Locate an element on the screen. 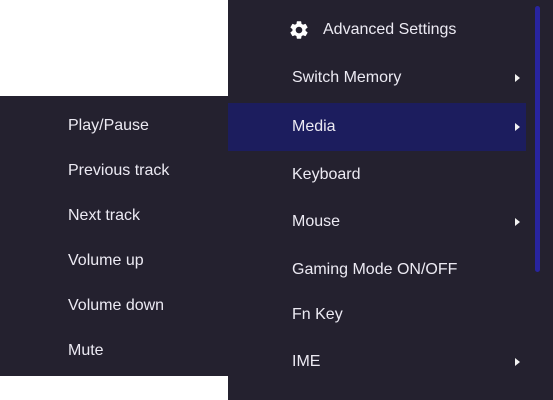  menu-item-keyboard: Keyboard is located at coordinates (377, 175).